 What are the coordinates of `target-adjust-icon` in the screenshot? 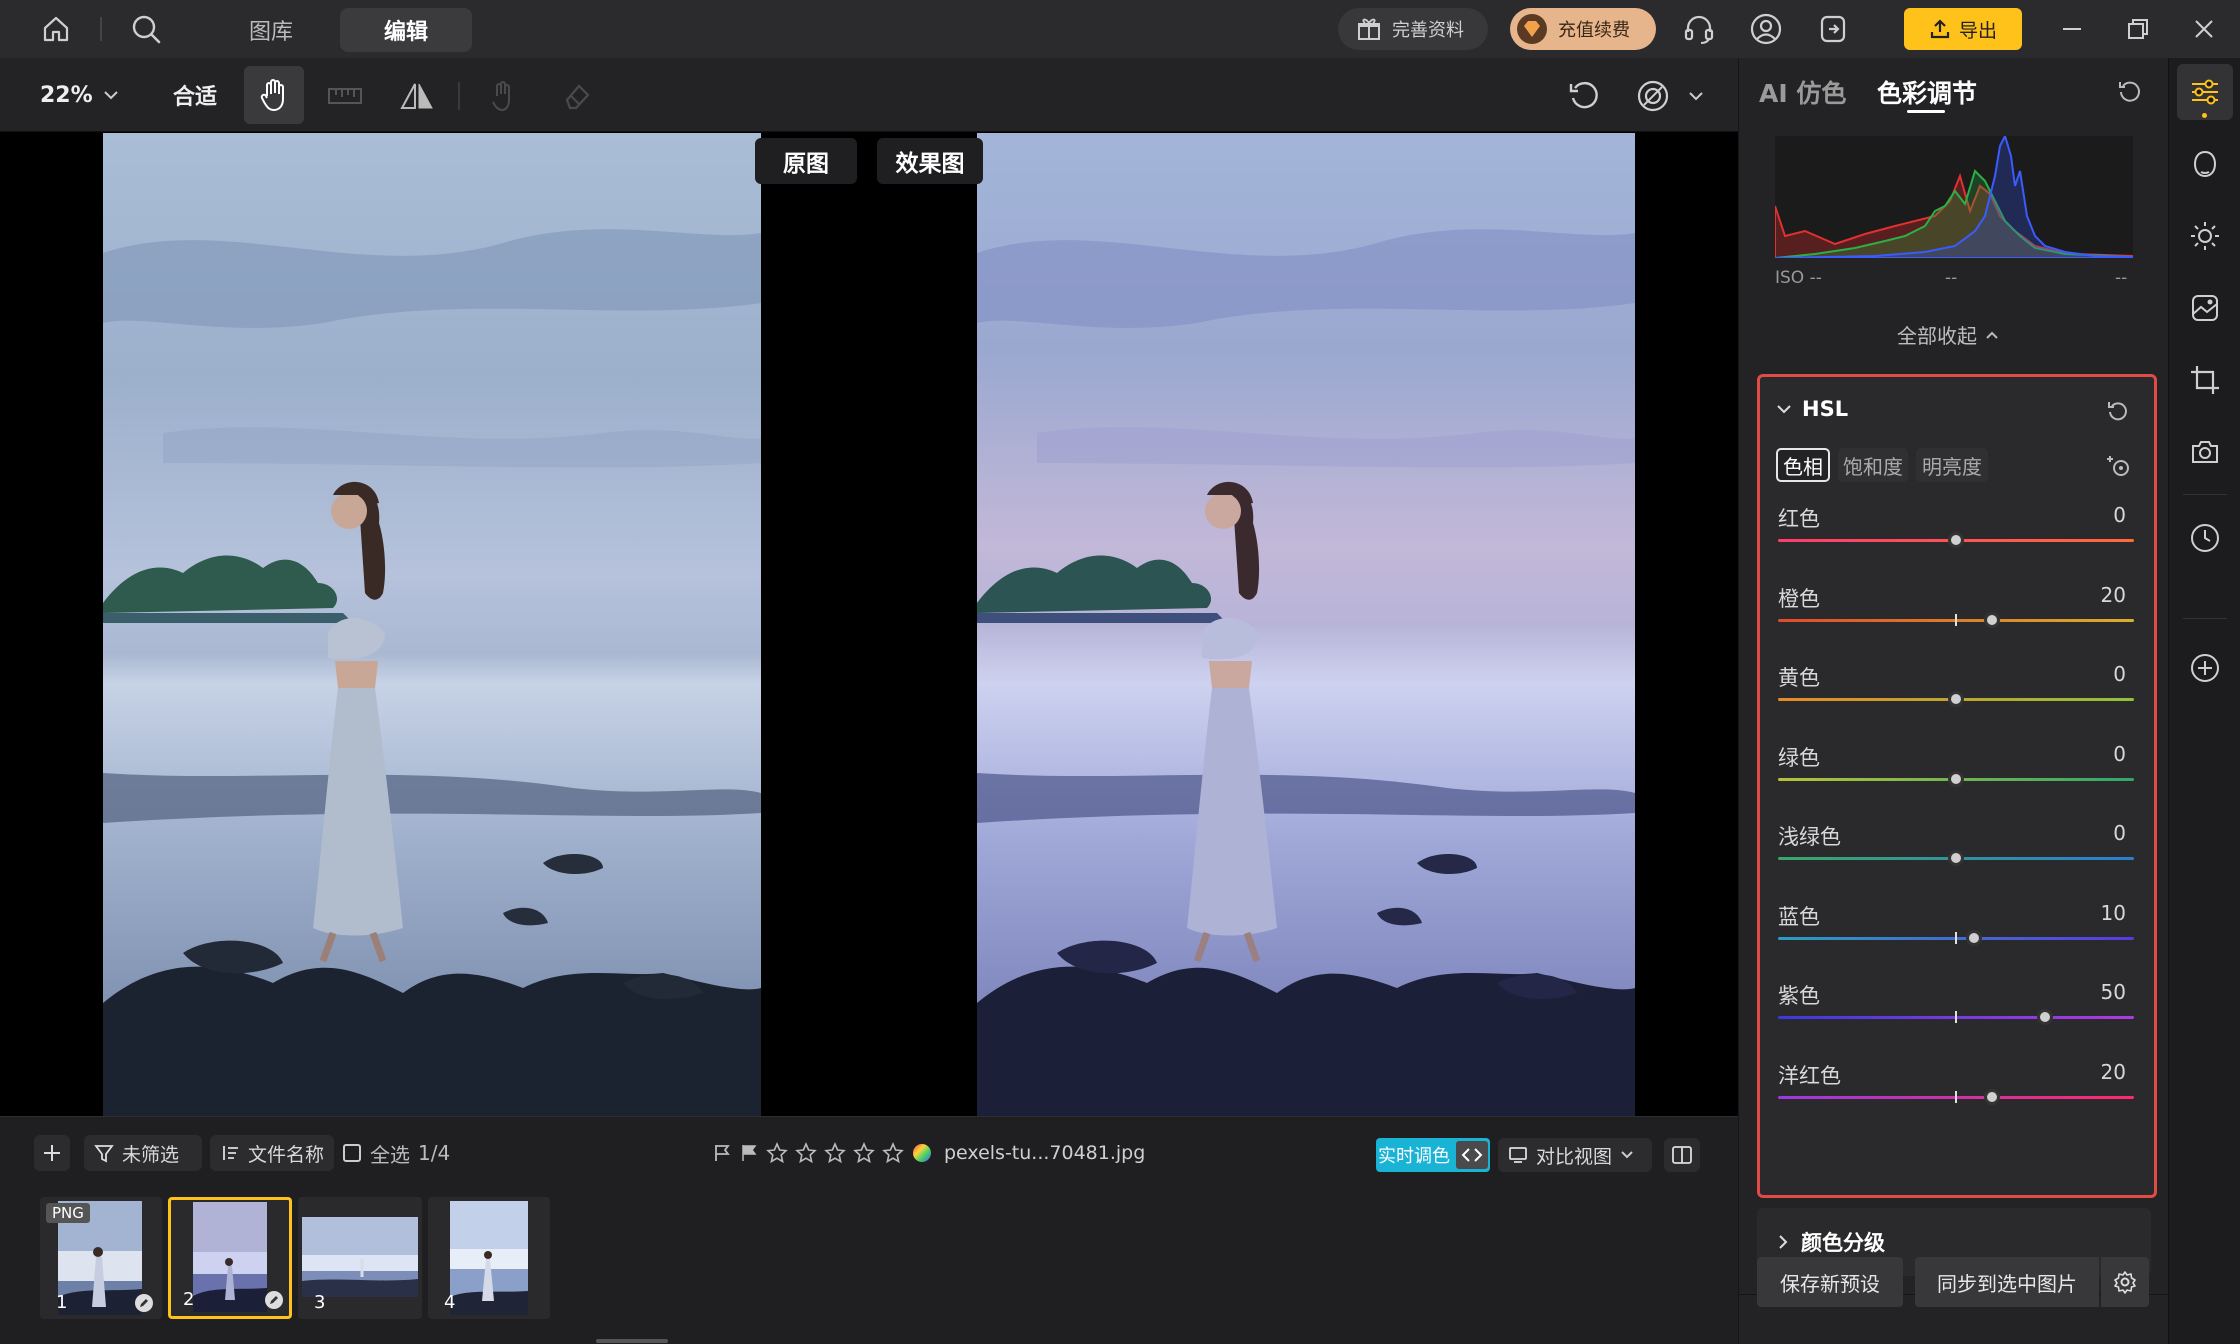 It's located at (2119, 466).